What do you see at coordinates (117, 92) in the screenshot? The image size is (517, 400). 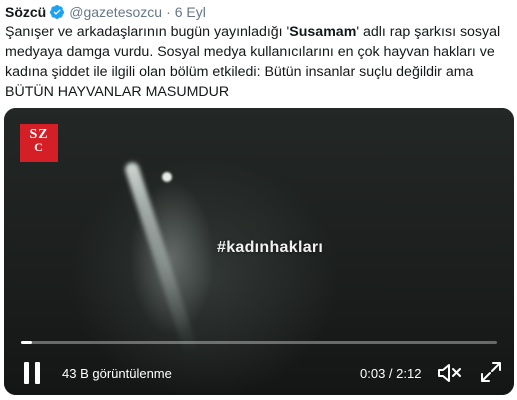 I see `tweet-text-line-4: BÜTÜN HAYVANLAR MASUMDUR` at bounding box center [117, 92].